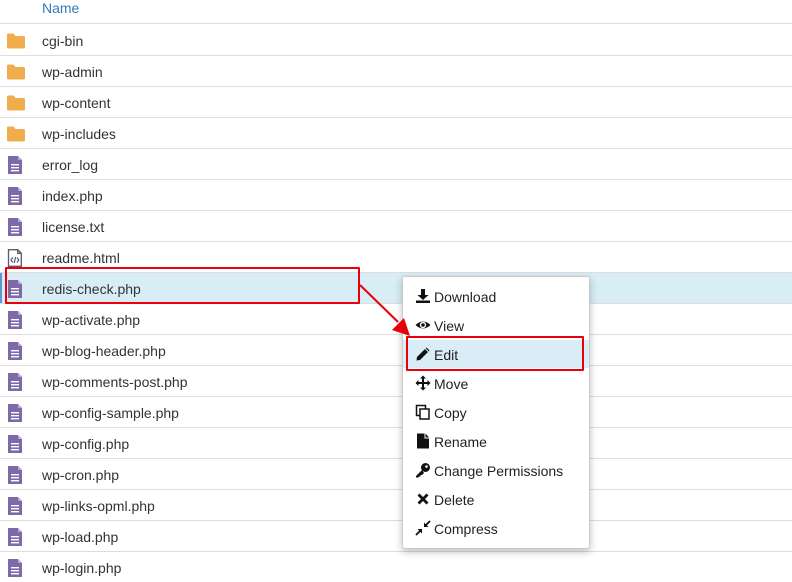 Image resolution: width=792 pixels, height=582 pixels. Describe the element at coordinates (450, 413) in the screenshot. I see `menu-item-label: Copy` at that location.